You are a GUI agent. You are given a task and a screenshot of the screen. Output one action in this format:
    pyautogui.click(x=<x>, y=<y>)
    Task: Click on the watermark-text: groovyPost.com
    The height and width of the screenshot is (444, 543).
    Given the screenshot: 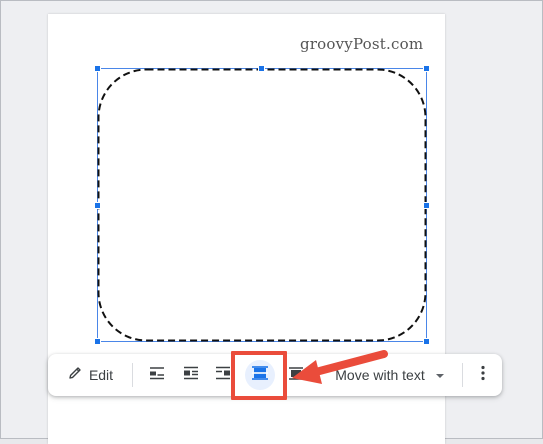 What is the action you would take?
    pyautogui.click(x=362, y=44)
    